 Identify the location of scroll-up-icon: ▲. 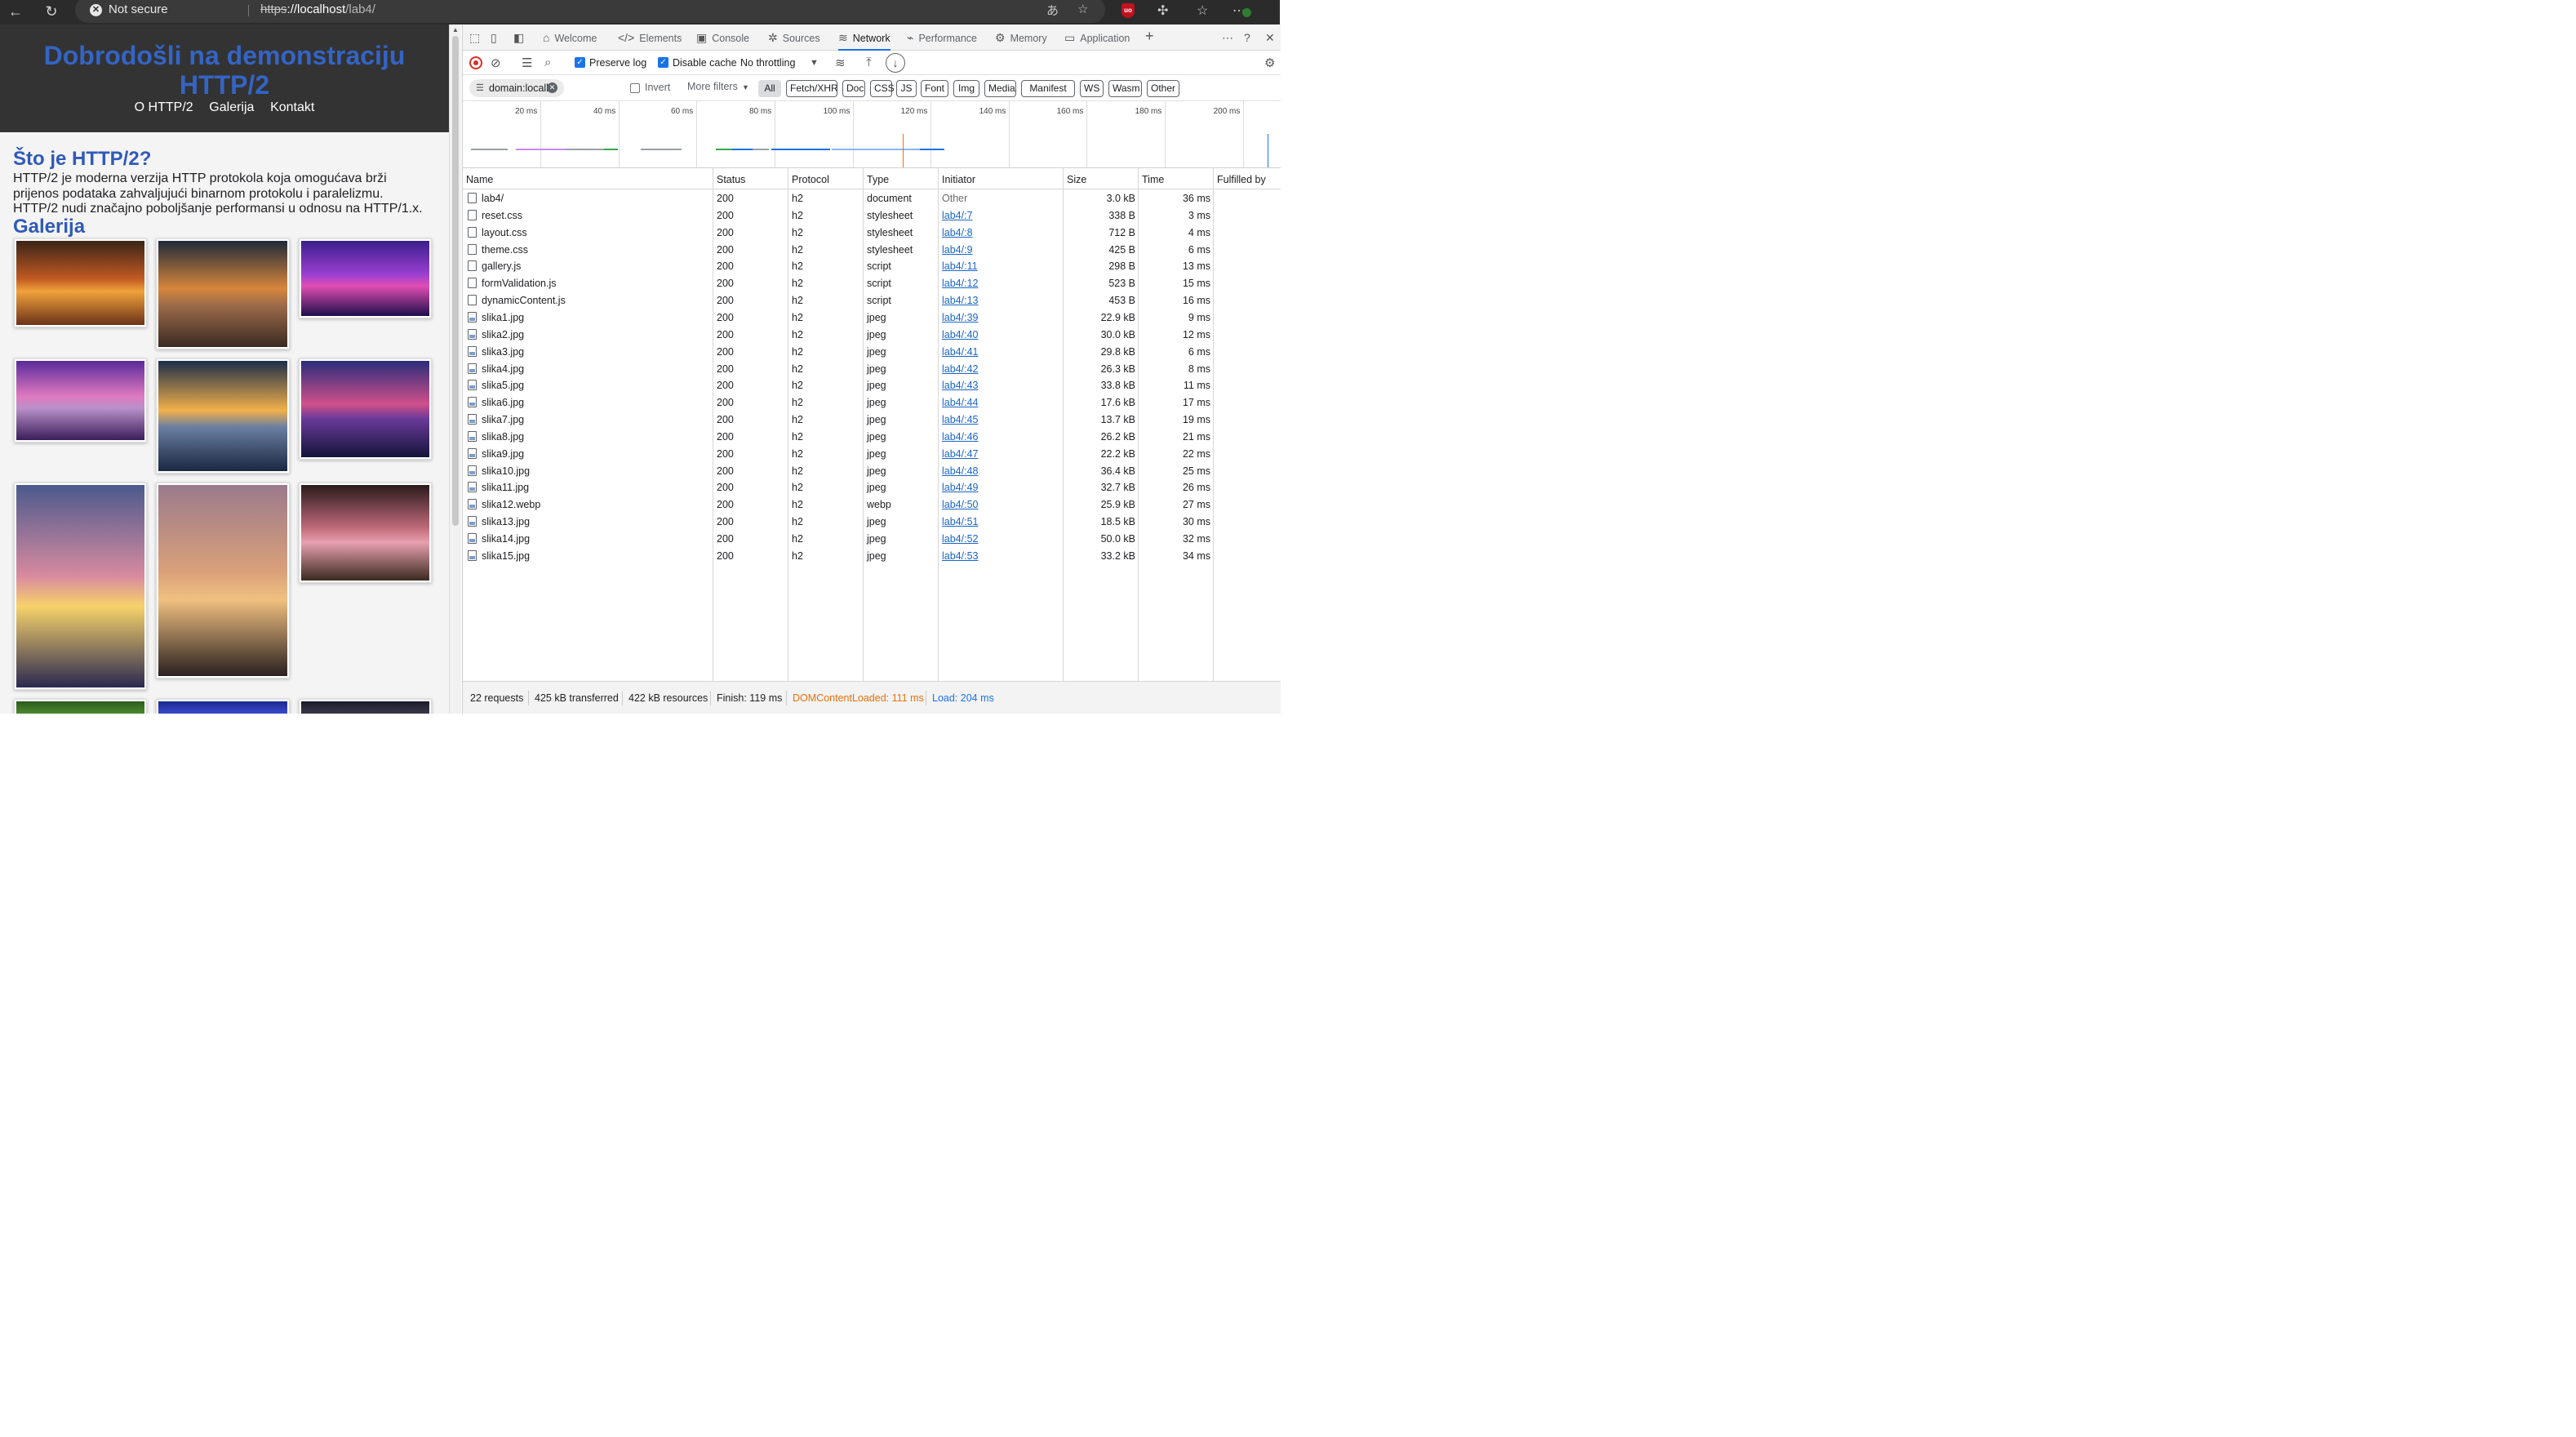
(455, 29).